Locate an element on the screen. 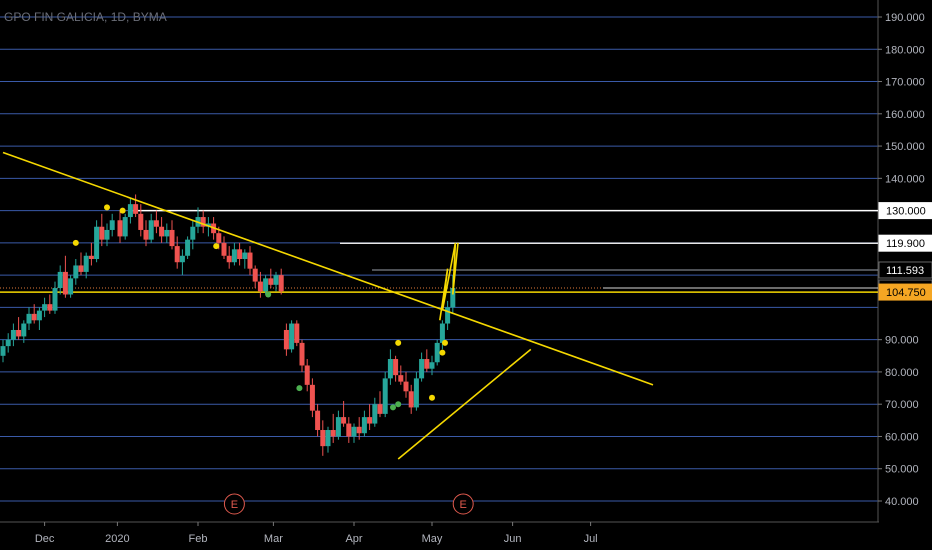 This screenshot has width=932, height=550. y-tick-label: 160.000 is located at coordinates (905, 115).